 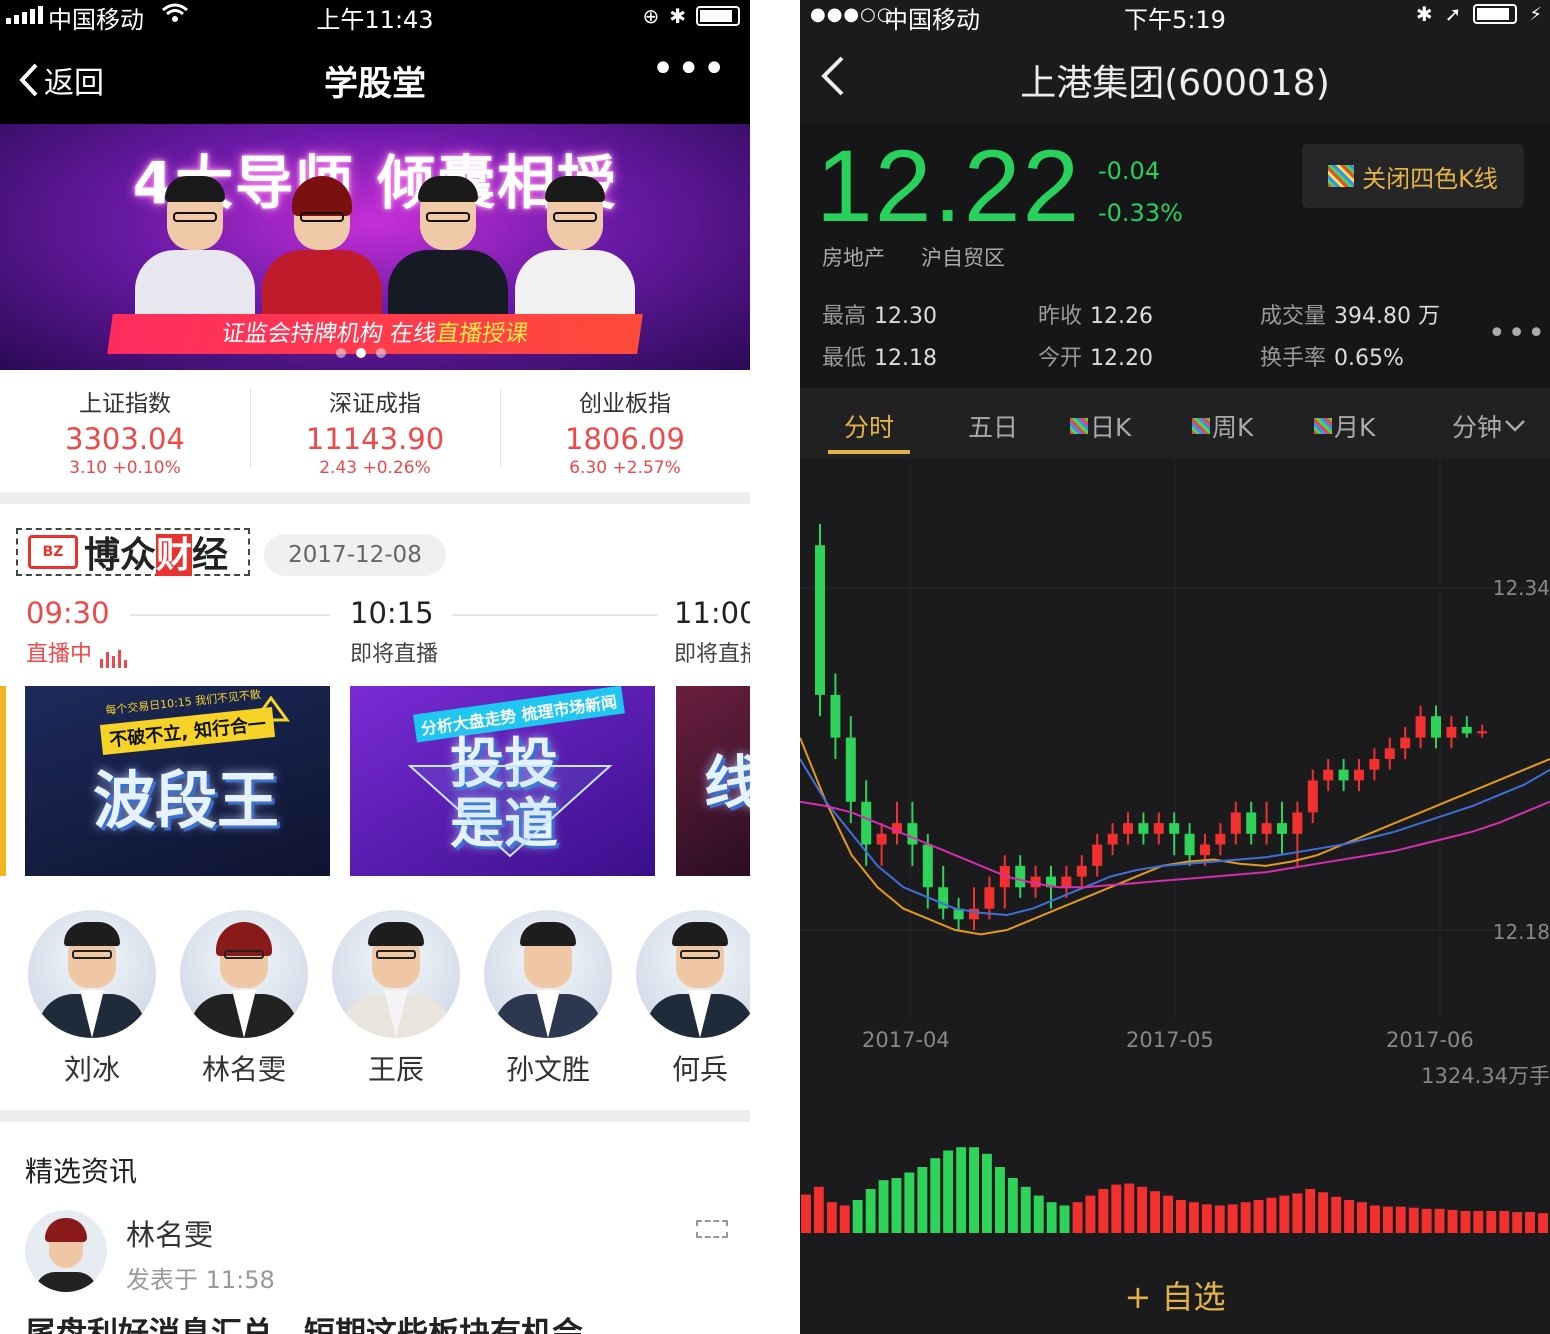 What do you see at coordinates (1170, 1040) in the screenshot?
I see `x-axis-label: 2017-05` at bounding box center [1170, 1040].